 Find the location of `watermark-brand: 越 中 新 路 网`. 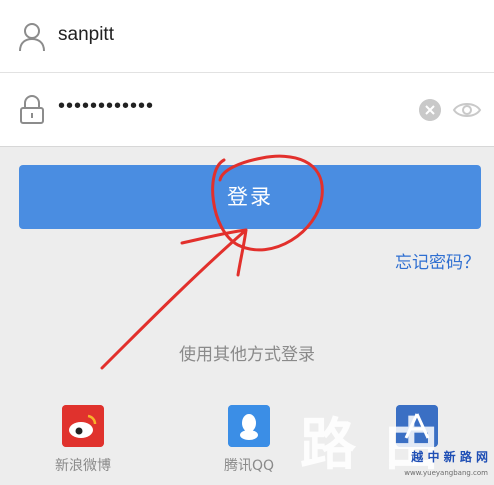

watermark-brand: 越 中 新 路 网 is located at coordinates (449, 457).